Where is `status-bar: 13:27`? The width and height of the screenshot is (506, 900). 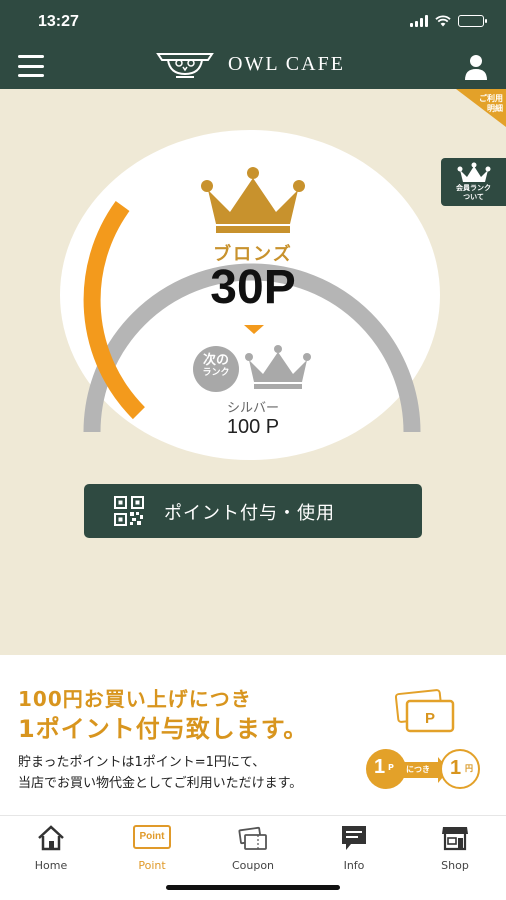
status-bar: 13:27 is located at coordinates (253, 22).